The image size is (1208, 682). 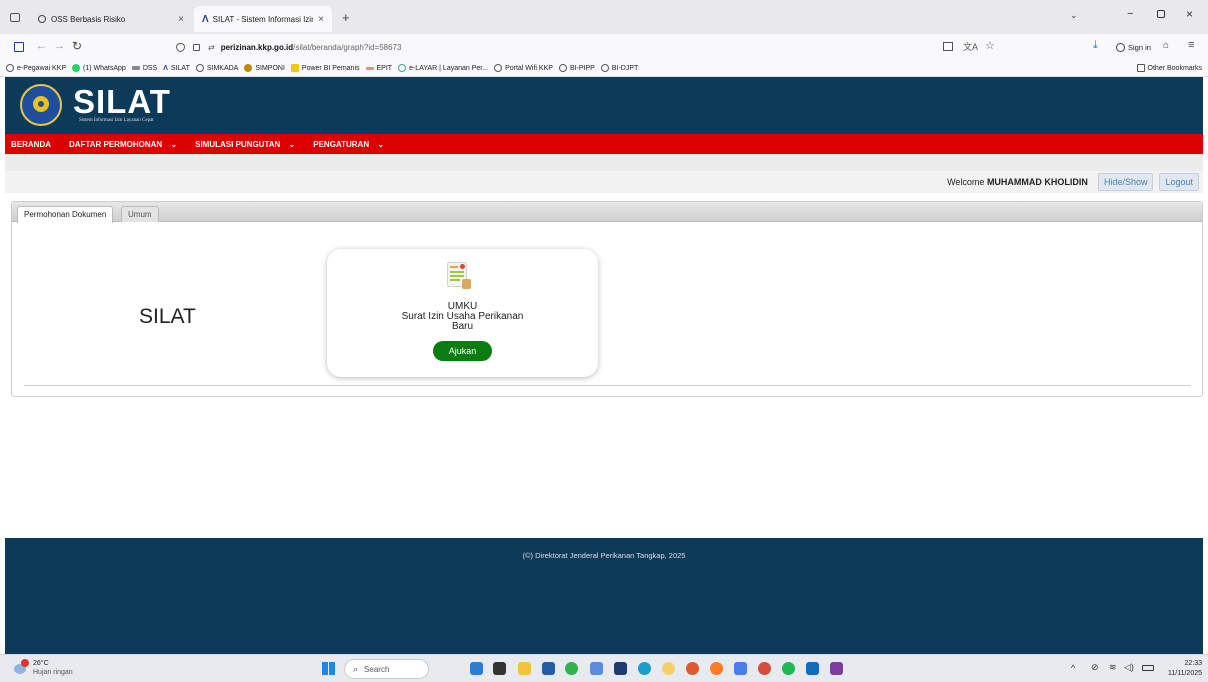 What do you see at coordinates (36, 68) in the screenshot?
I see `bookmark-e-pegawai: e-Pegawai KKP` at bounding box center [36, 68].